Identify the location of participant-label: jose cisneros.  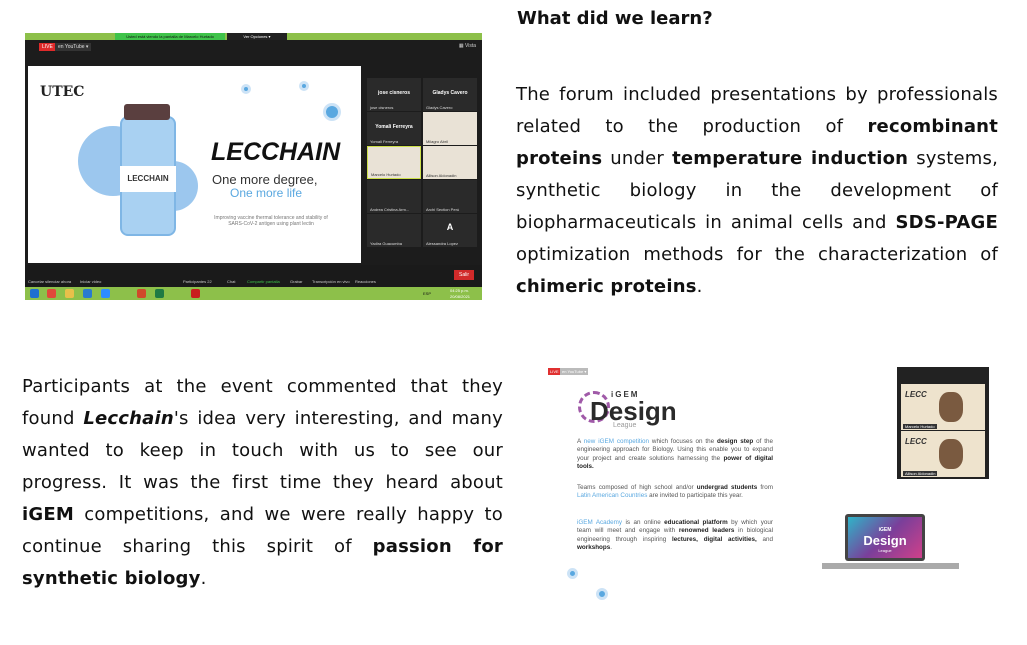
(382, 107).